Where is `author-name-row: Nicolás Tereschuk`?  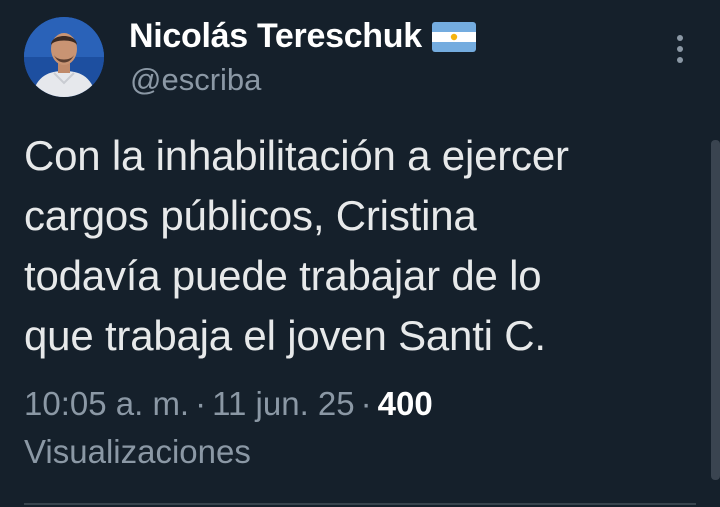
author-name-row: Nicolás Tereschuk is located at coordinates (302, 36).